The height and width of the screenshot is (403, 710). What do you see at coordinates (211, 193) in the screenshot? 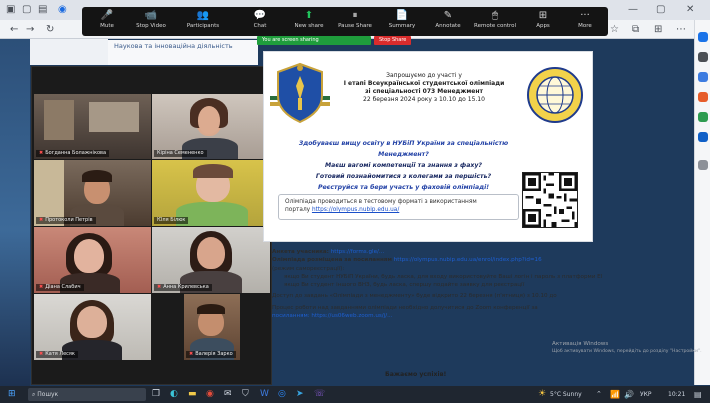
I see `video-tile: Юля Білюк` at bounding box center [211, 193].